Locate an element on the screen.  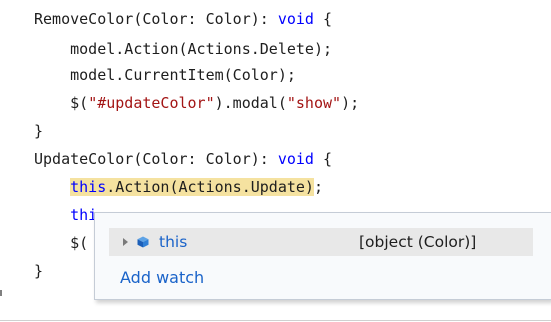
code-line-10: } is located at coordinates (39, 271).